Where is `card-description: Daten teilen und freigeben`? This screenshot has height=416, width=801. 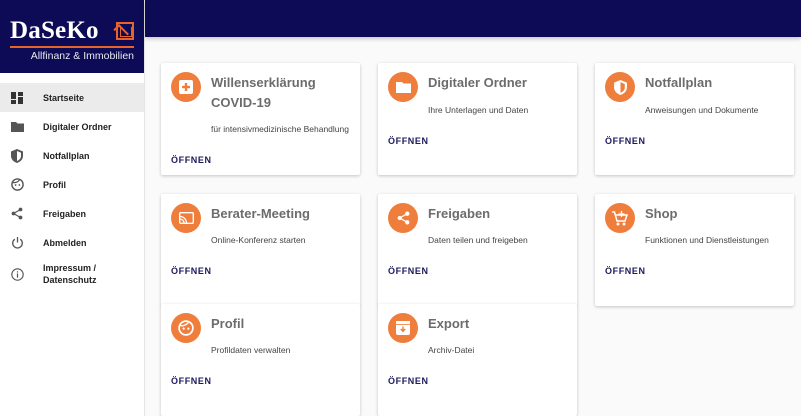 card-description: Daten teilen und freigeben is located at coordinates (478, 240).